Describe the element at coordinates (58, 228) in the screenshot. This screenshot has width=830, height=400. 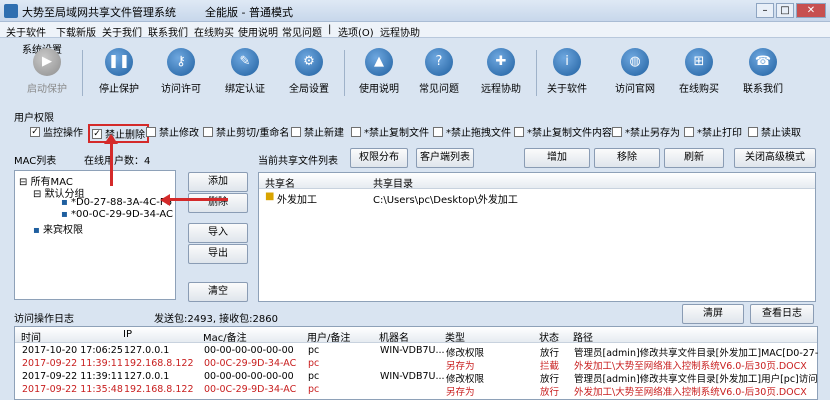
I see `tree-item-guest: ▪ 来宾权限` at that location.